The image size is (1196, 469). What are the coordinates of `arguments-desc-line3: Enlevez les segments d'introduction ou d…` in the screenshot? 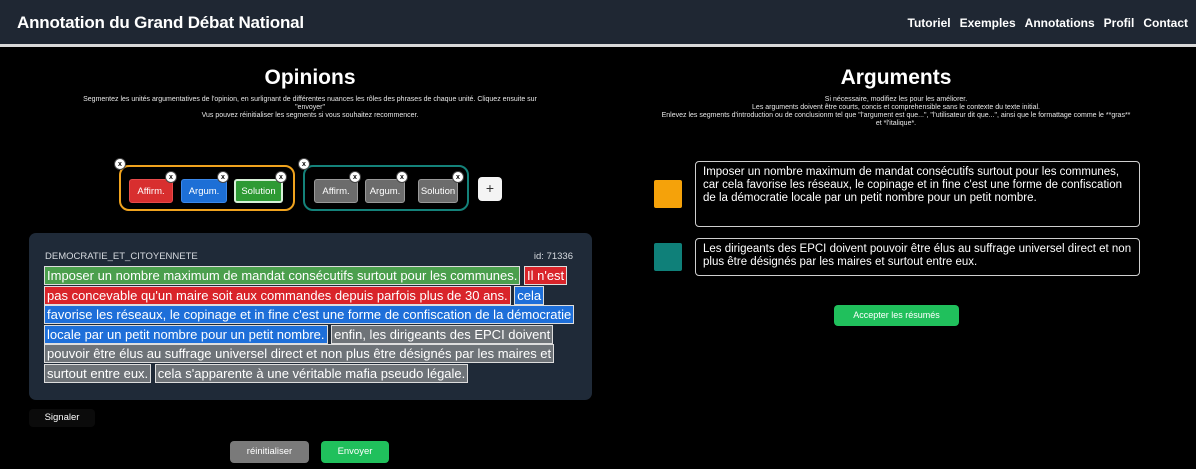 It's located at (896, 115).